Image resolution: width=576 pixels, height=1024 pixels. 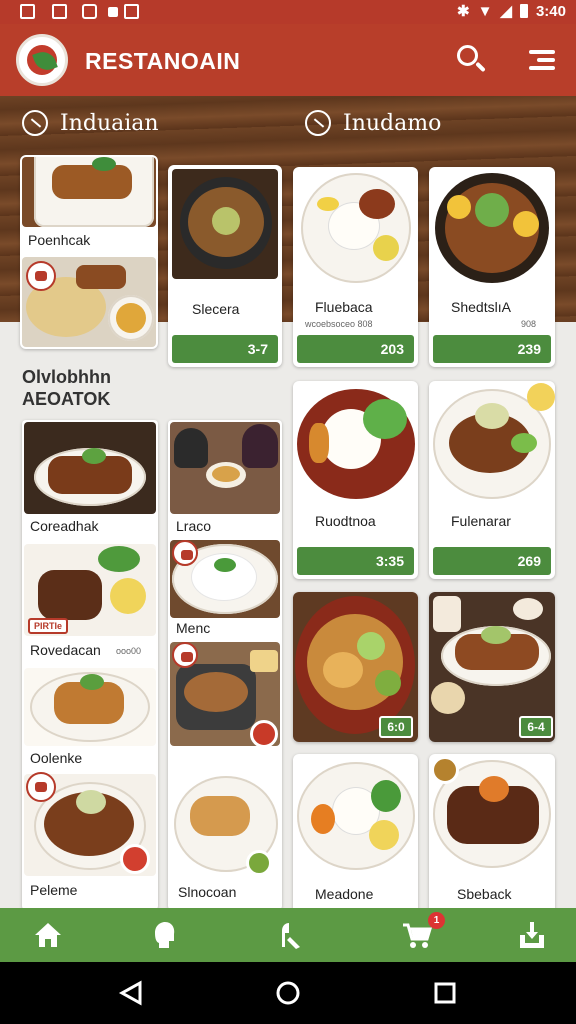 What do you see at coordinates (550, 11) in the screenshot?
I see `clock: 3:40` at bounding box center [550, 11].